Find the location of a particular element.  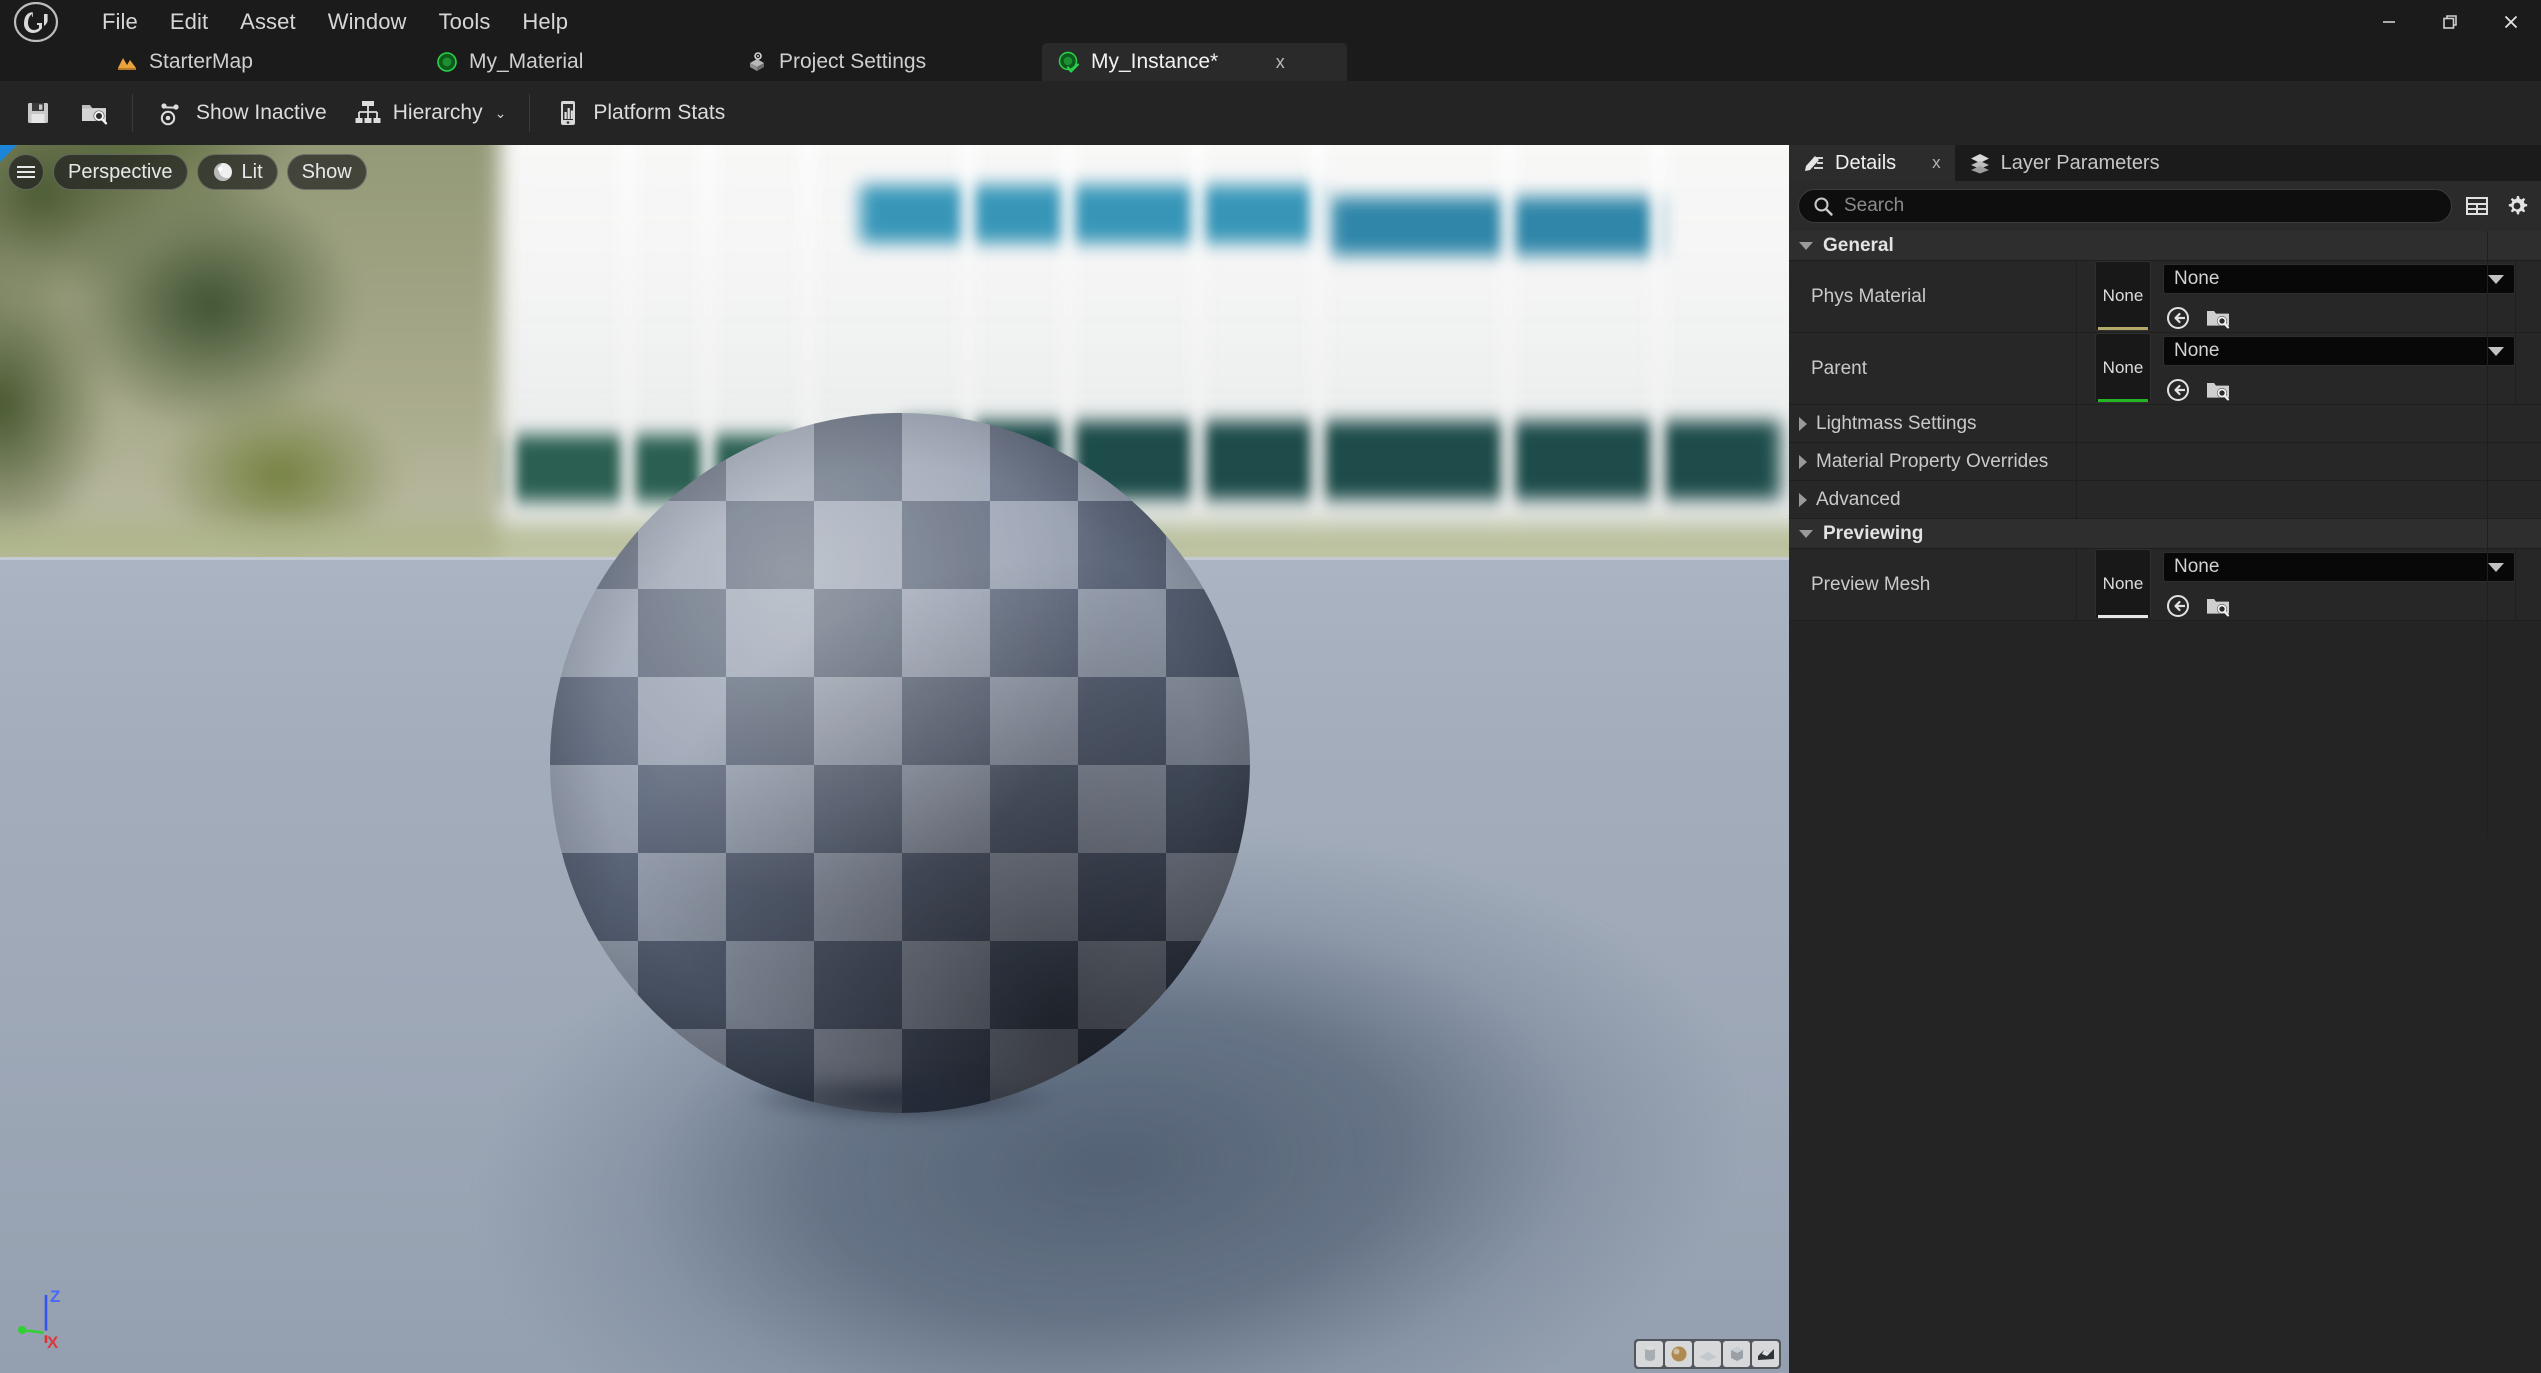

hierarchy-button: Hierarchy ⌄ is located at coordinates (430, 113).